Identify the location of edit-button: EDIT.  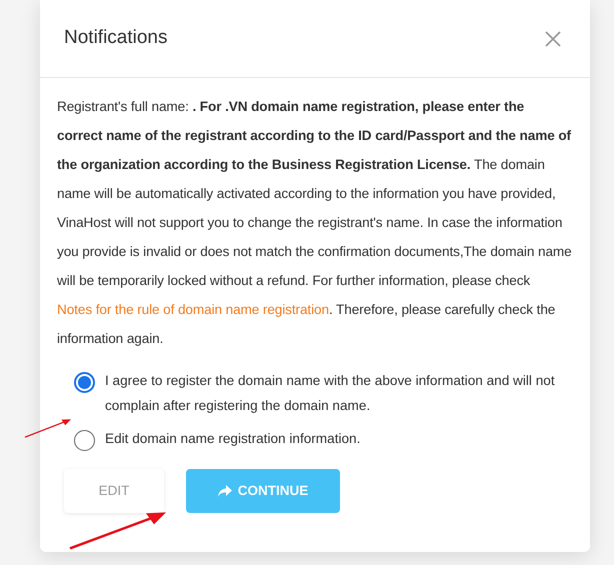
(114, 491).